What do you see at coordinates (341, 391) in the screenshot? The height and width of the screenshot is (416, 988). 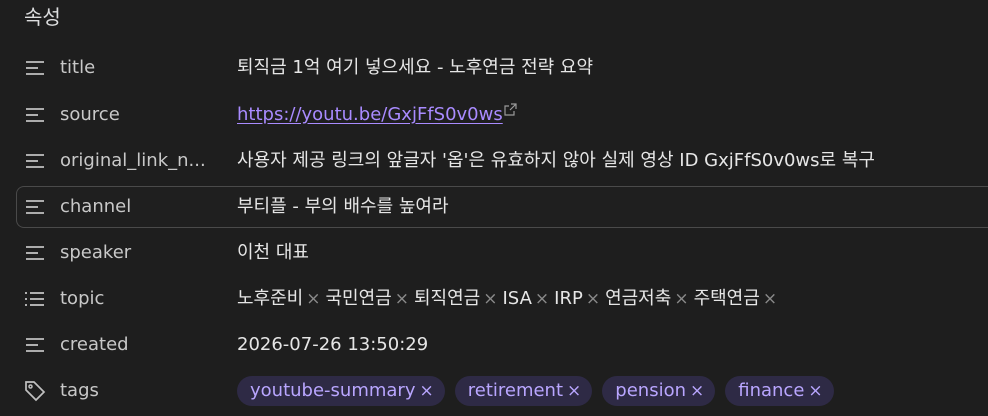 I see `tag-pill: youtube-summary ×` at bounding box center [341, 391].